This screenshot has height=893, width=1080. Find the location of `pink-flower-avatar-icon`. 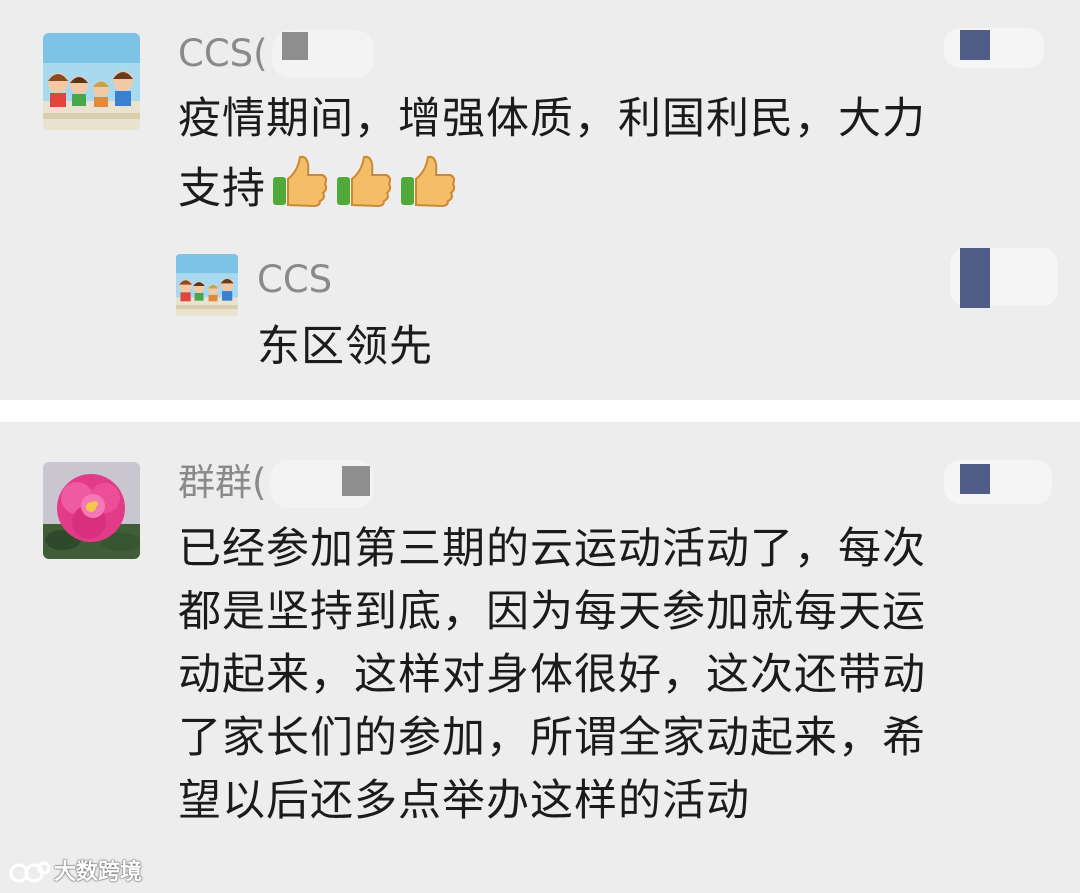

pink-flower-avatar-icon is located at coordinates (91, 510).